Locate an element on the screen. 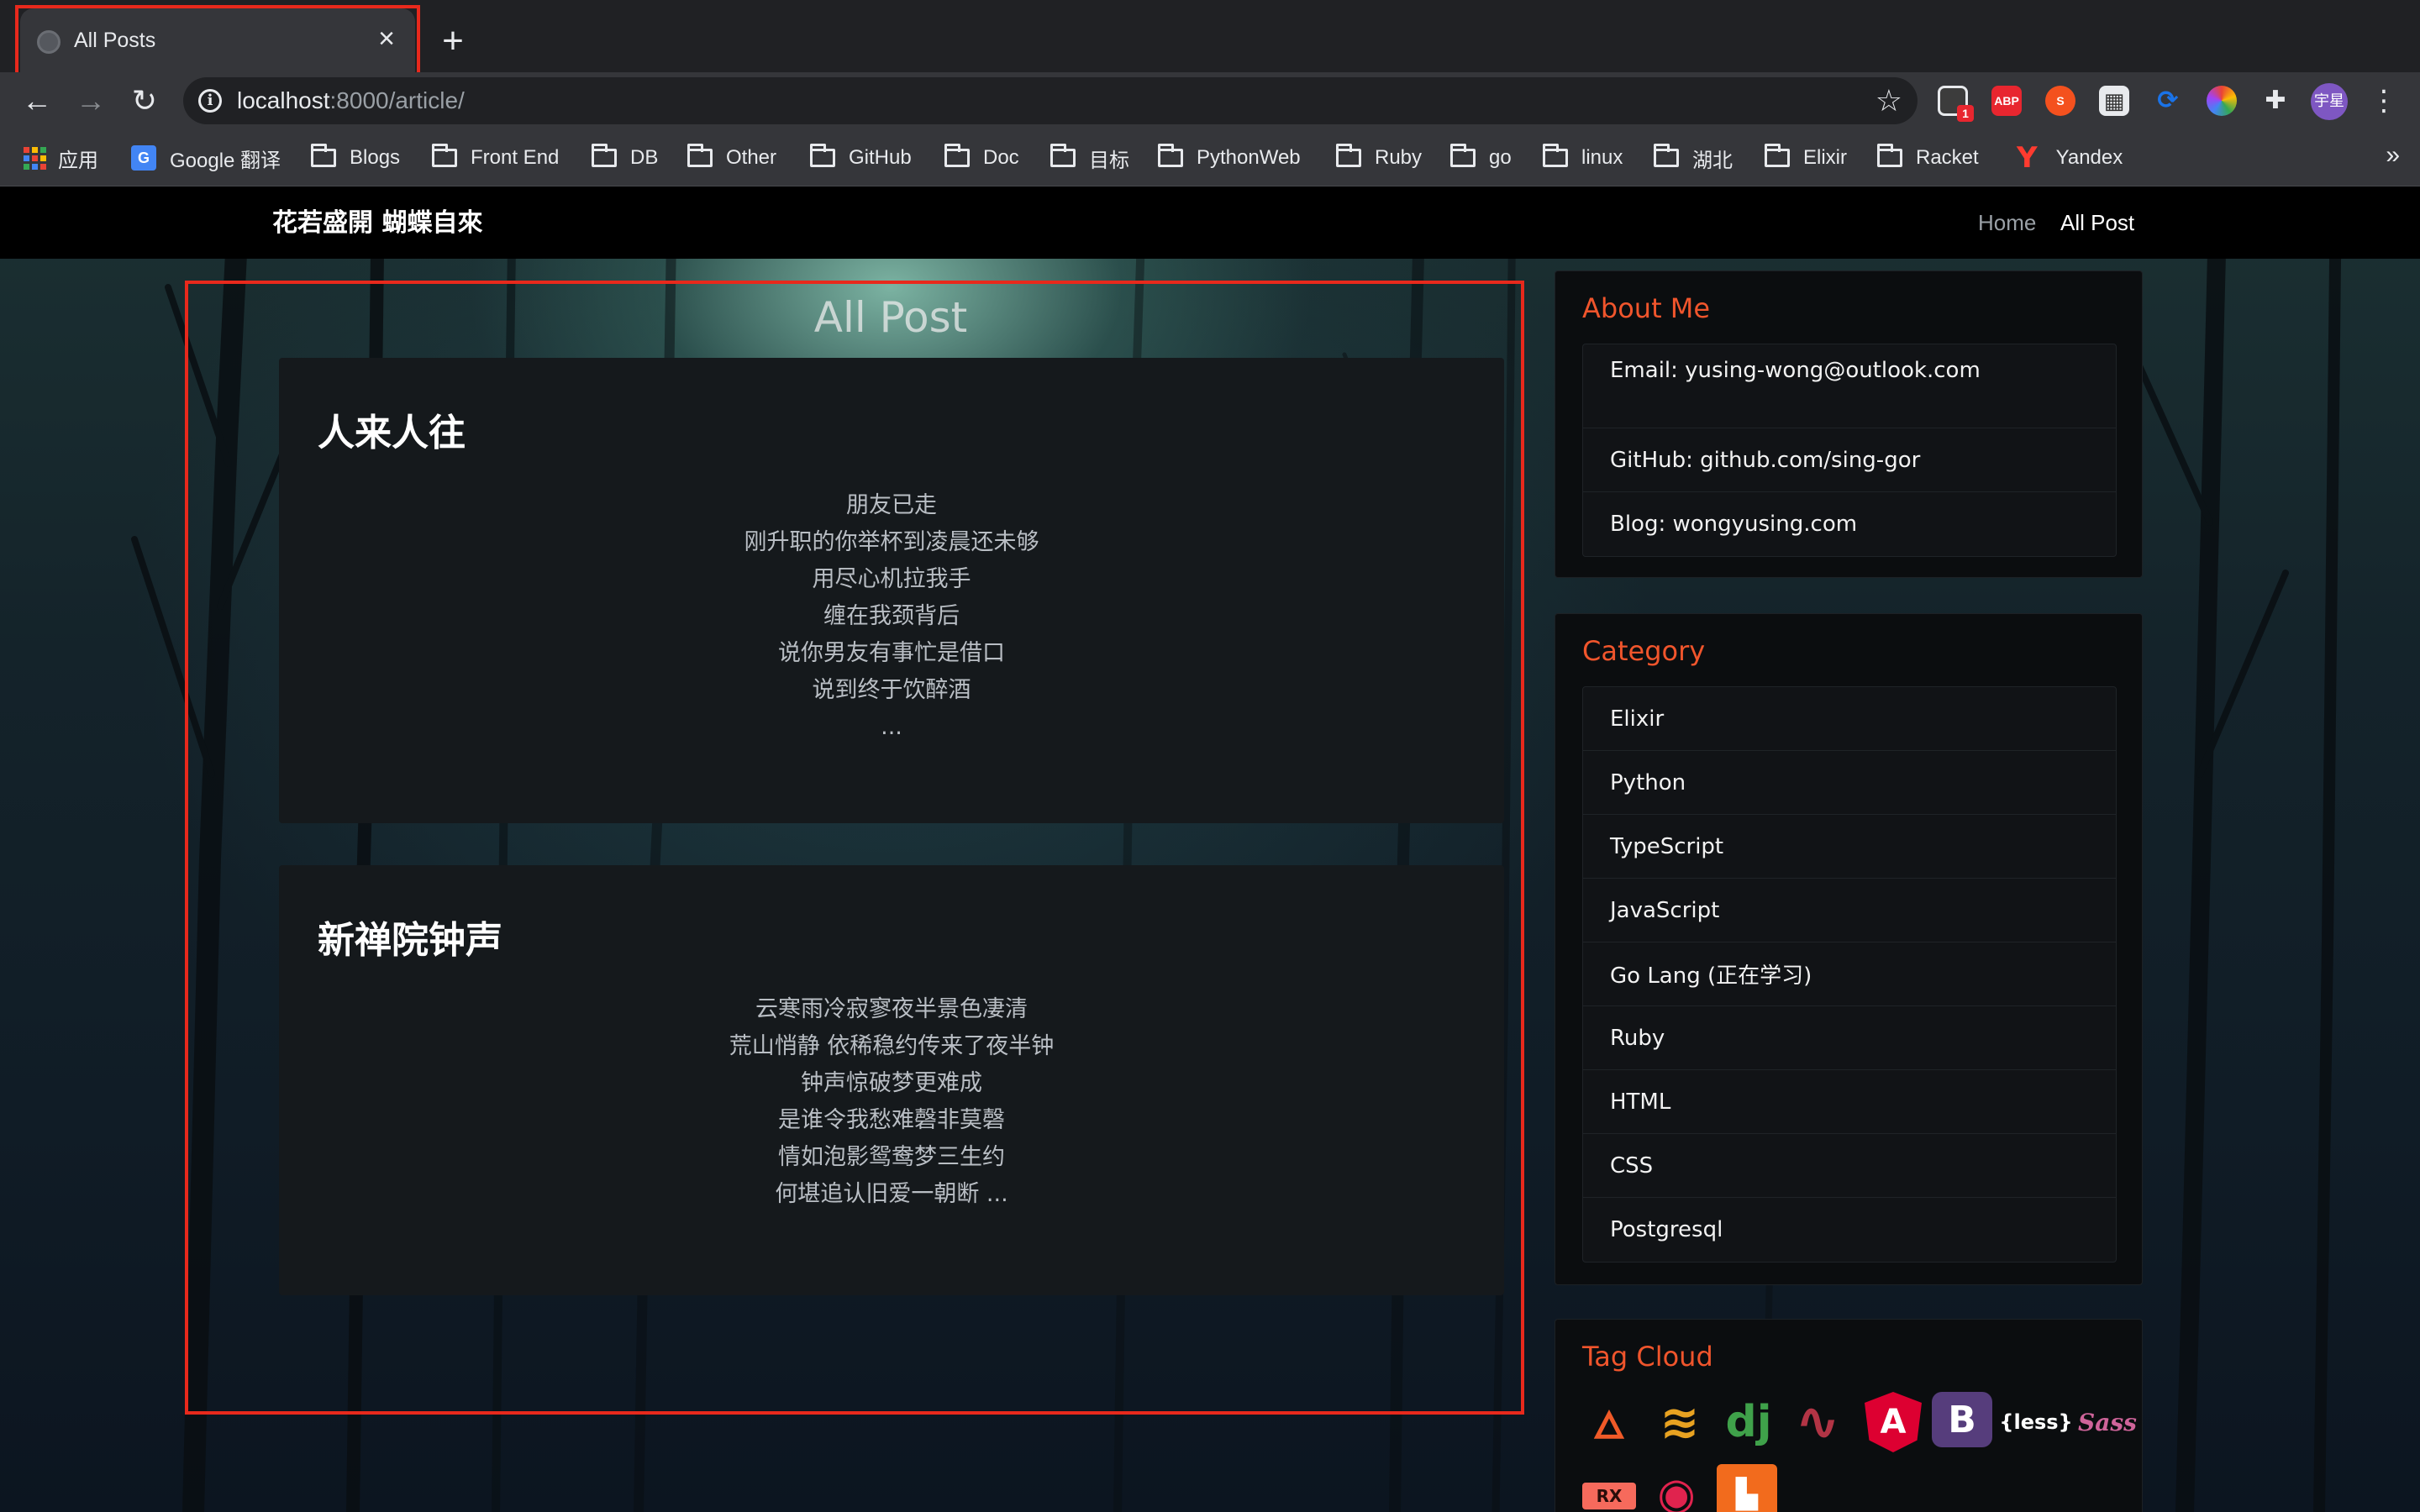 Image resolution: width=2420 pixels, height=1512 pixels. rails-icon: ∿ is located at coordinates (1817, 1422).